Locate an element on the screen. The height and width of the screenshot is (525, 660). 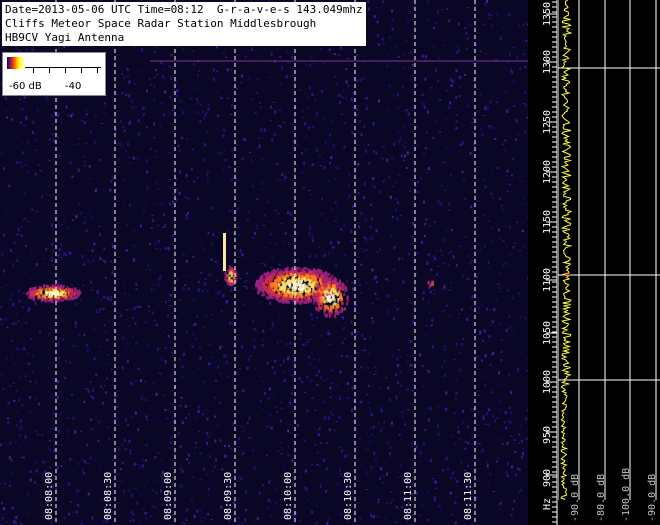
color-scale-legend: -60 dB -40 is located at coordinates (54, 74).